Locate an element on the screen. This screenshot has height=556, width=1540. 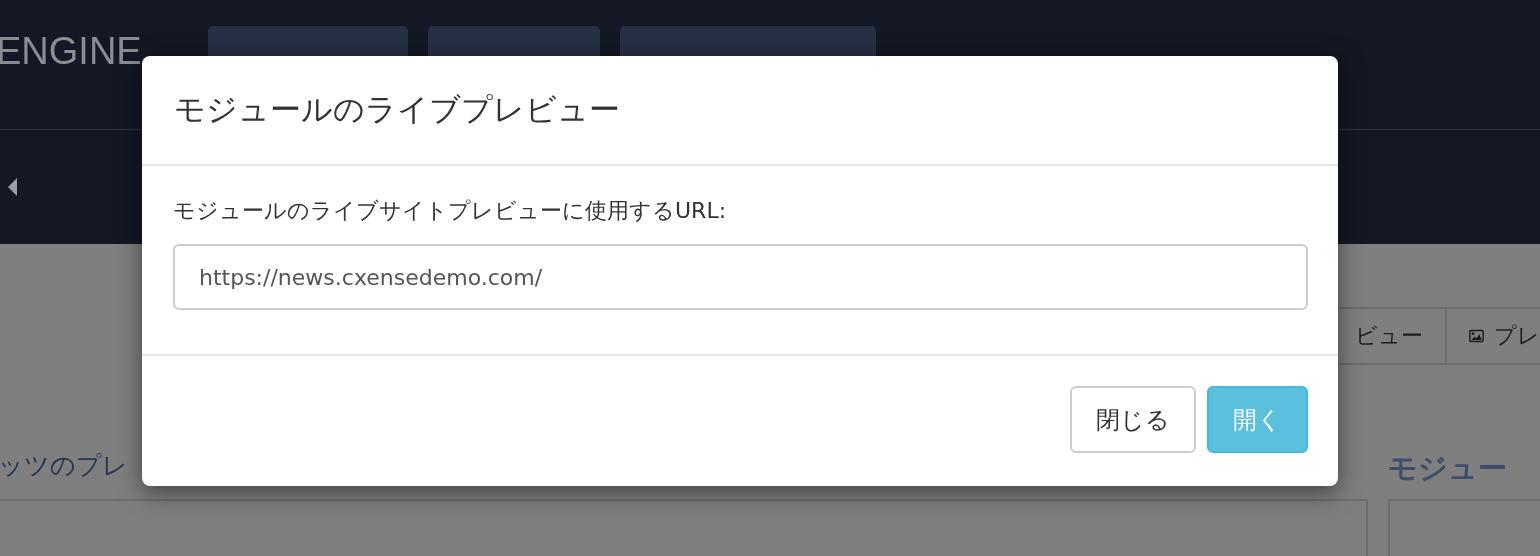
url-field: https://news.cxensedemo.com/ is located at coordinates (740, 277).